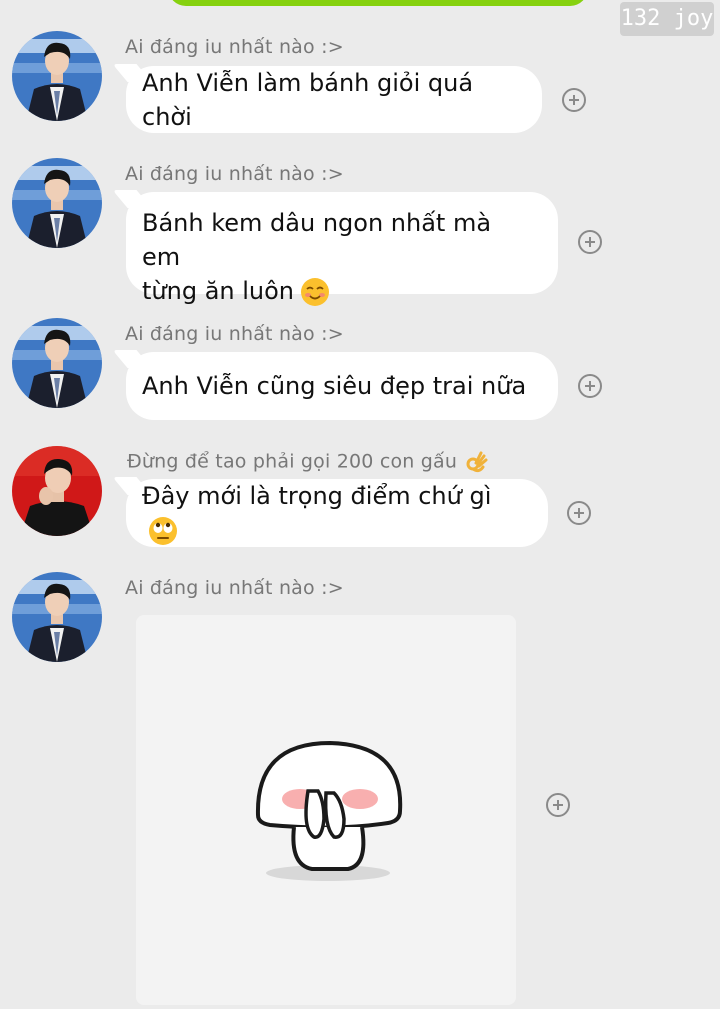 Image resolution: width=720 pixels, height=1009 pixels. Describe the element at coordinates (308, 462) in the screenshot. I see `sender-name: Đừng để tao phải gọi 200 con gấu` at that location.